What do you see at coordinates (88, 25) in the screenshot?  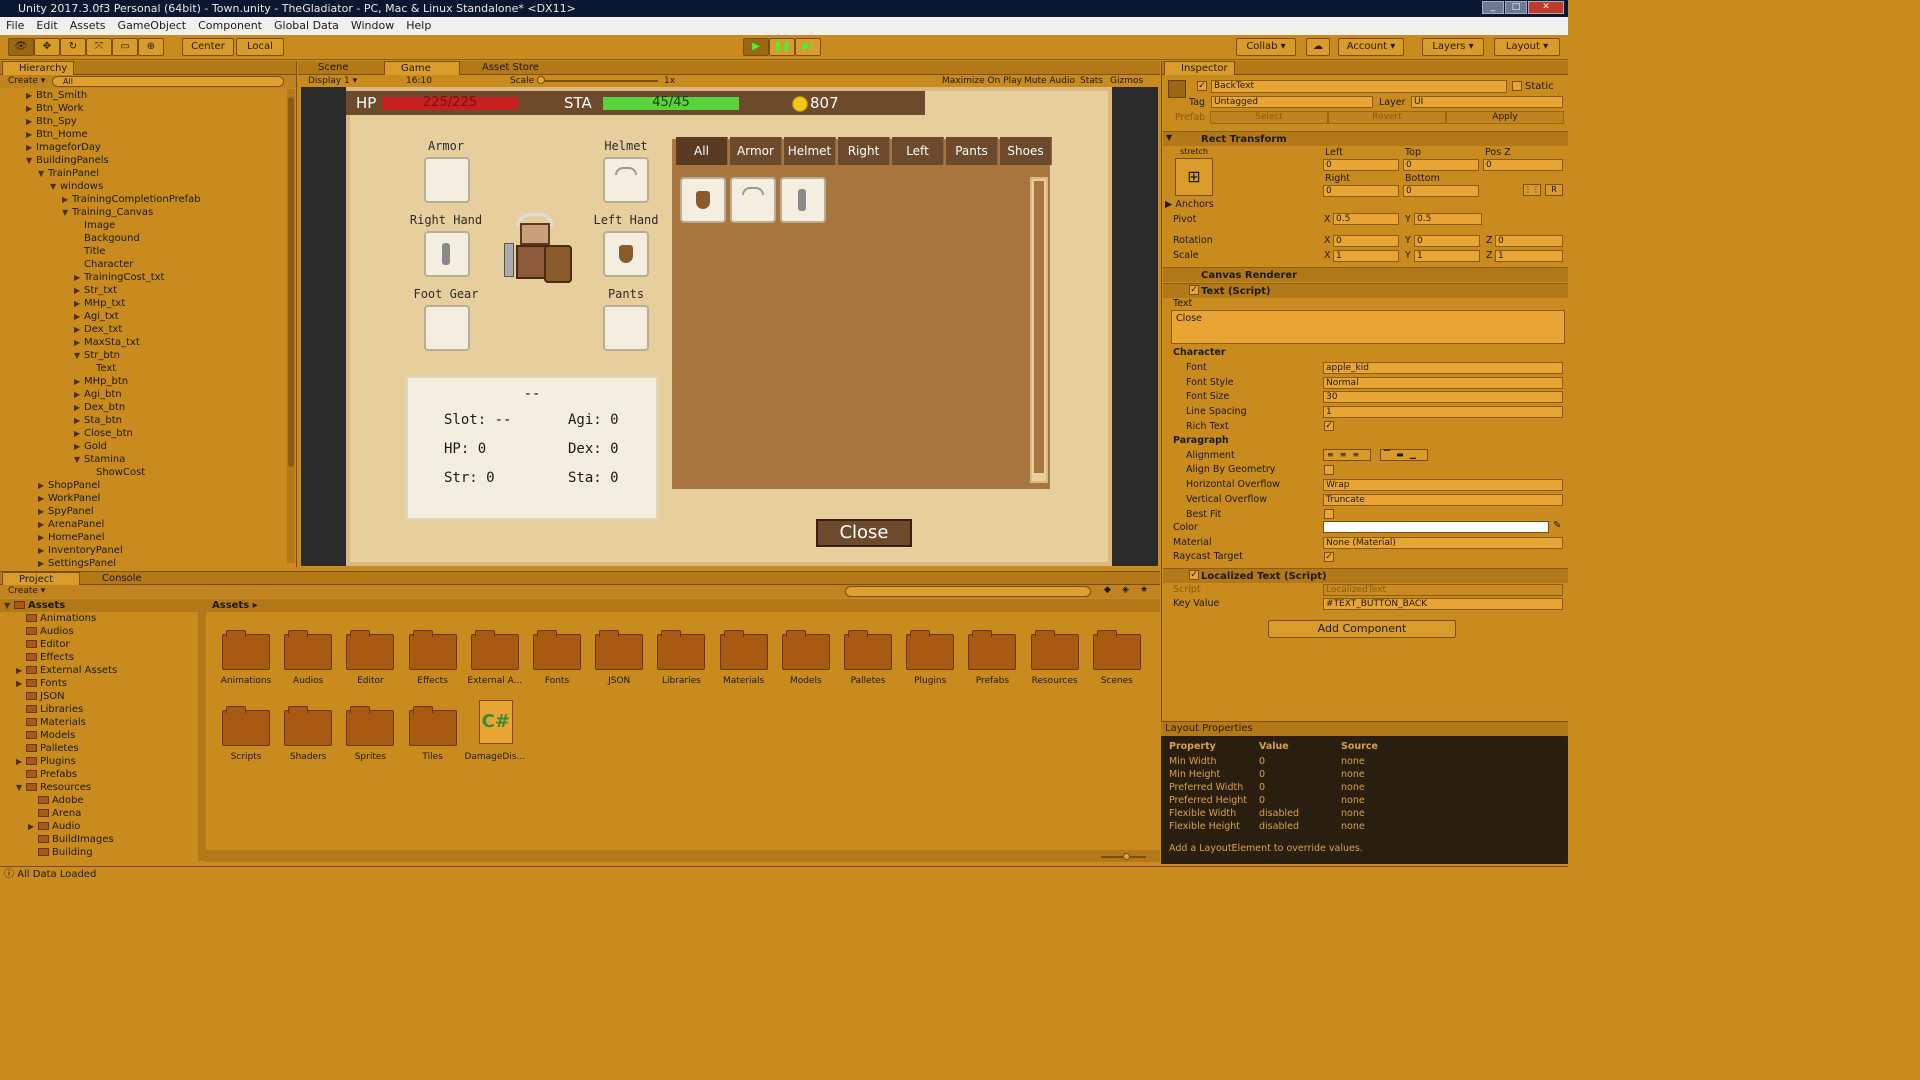 I see `menu-assets: Assets` at bounding box center [88, 25].